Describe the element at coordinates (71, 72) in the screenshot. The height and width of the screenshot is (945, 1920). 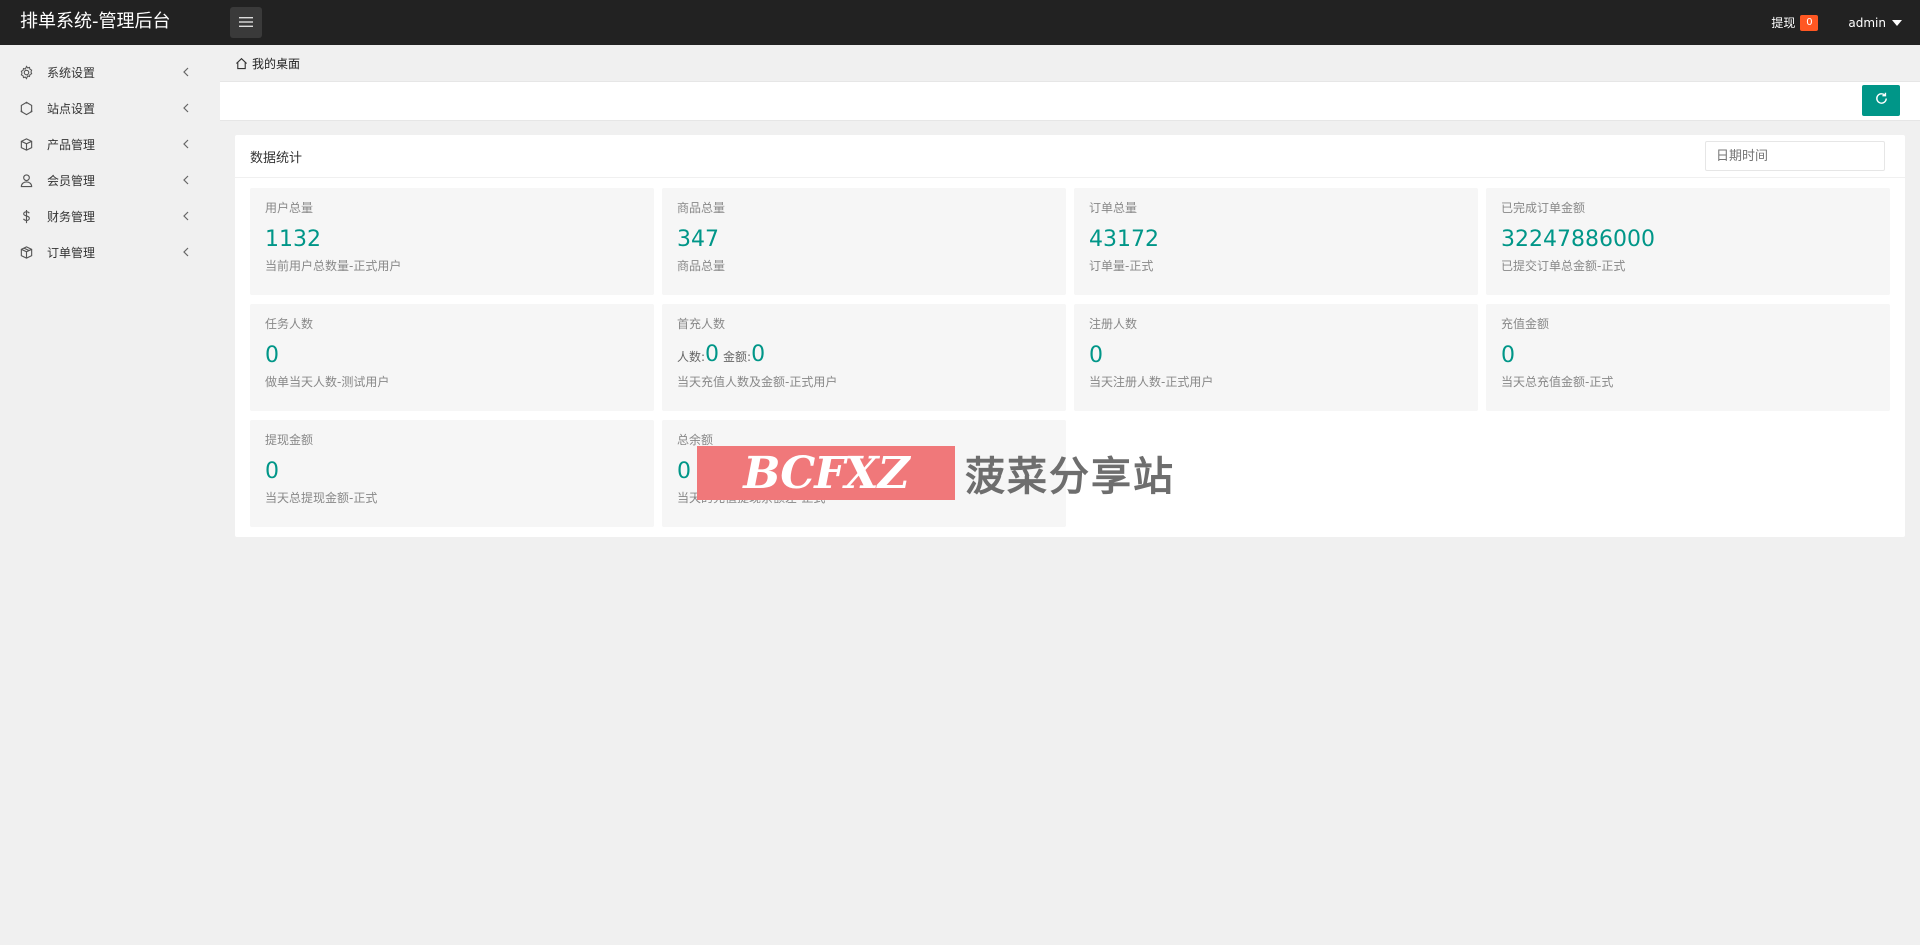
I see `sidebar-item-label: 系统设置` at that location.